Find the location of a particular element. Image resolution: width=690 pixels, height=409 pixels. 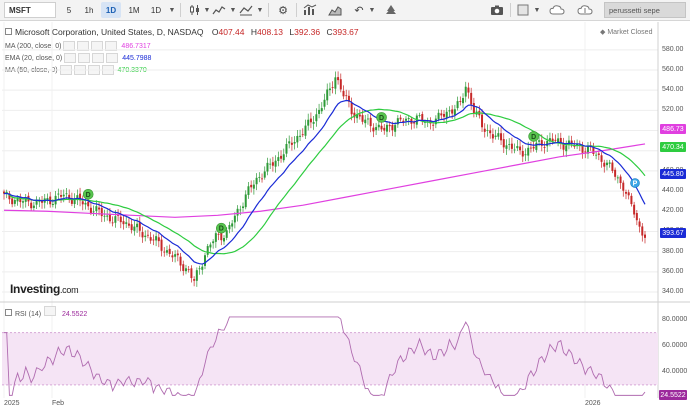

earnings-marker-label: P is located at coordinates (635, 184).